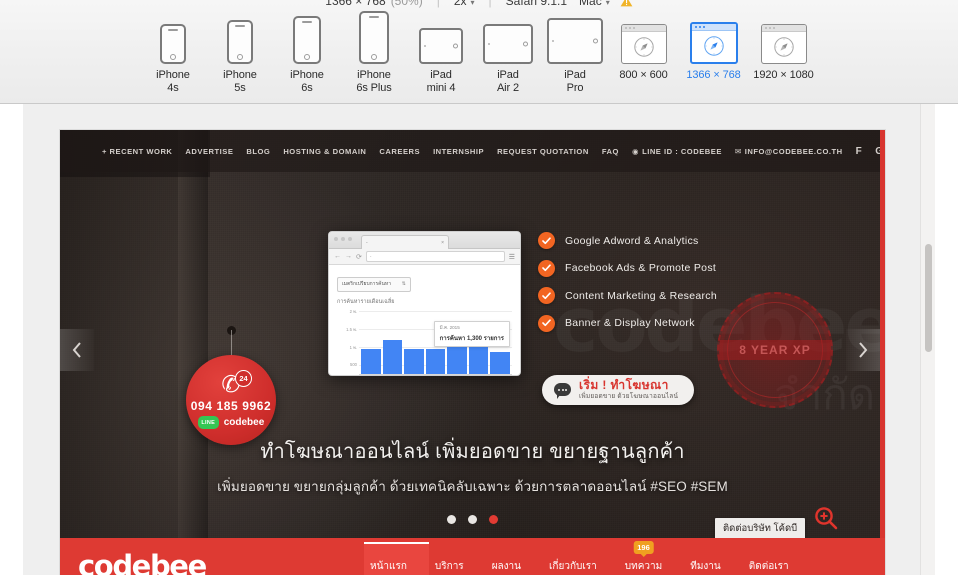  What do you see at coordinates (231, 400) in the screenshot?
I see `contact-phone-badge: ✆ 24 094 185 9962 LINE codebee` at bounding box center [231, 400].